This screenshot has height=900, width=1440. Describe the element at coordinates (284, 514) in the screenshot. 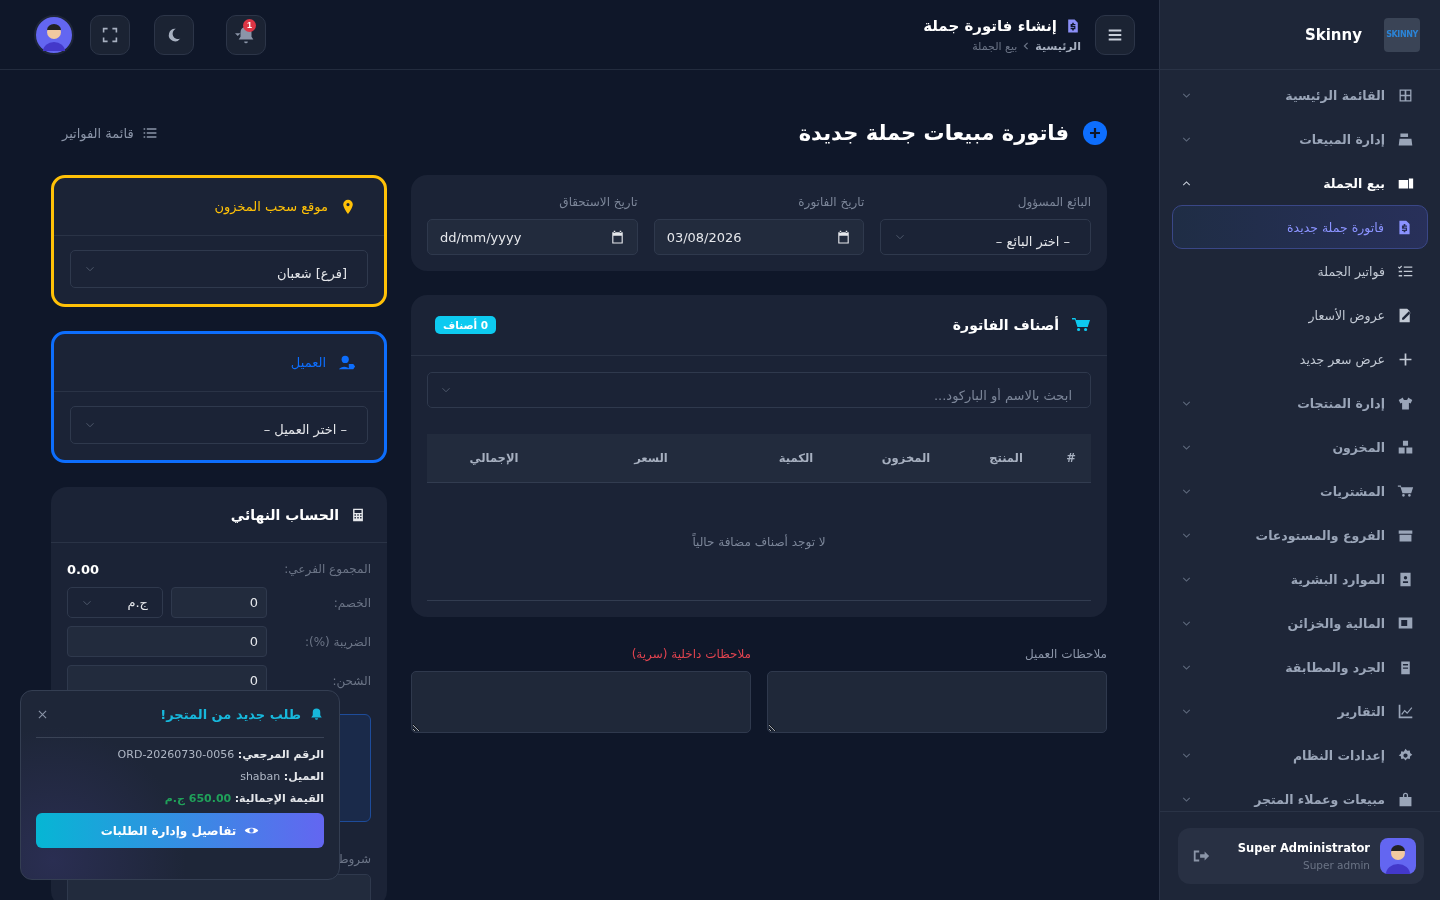

I see `card-title: الحساب النهائي` at that location.